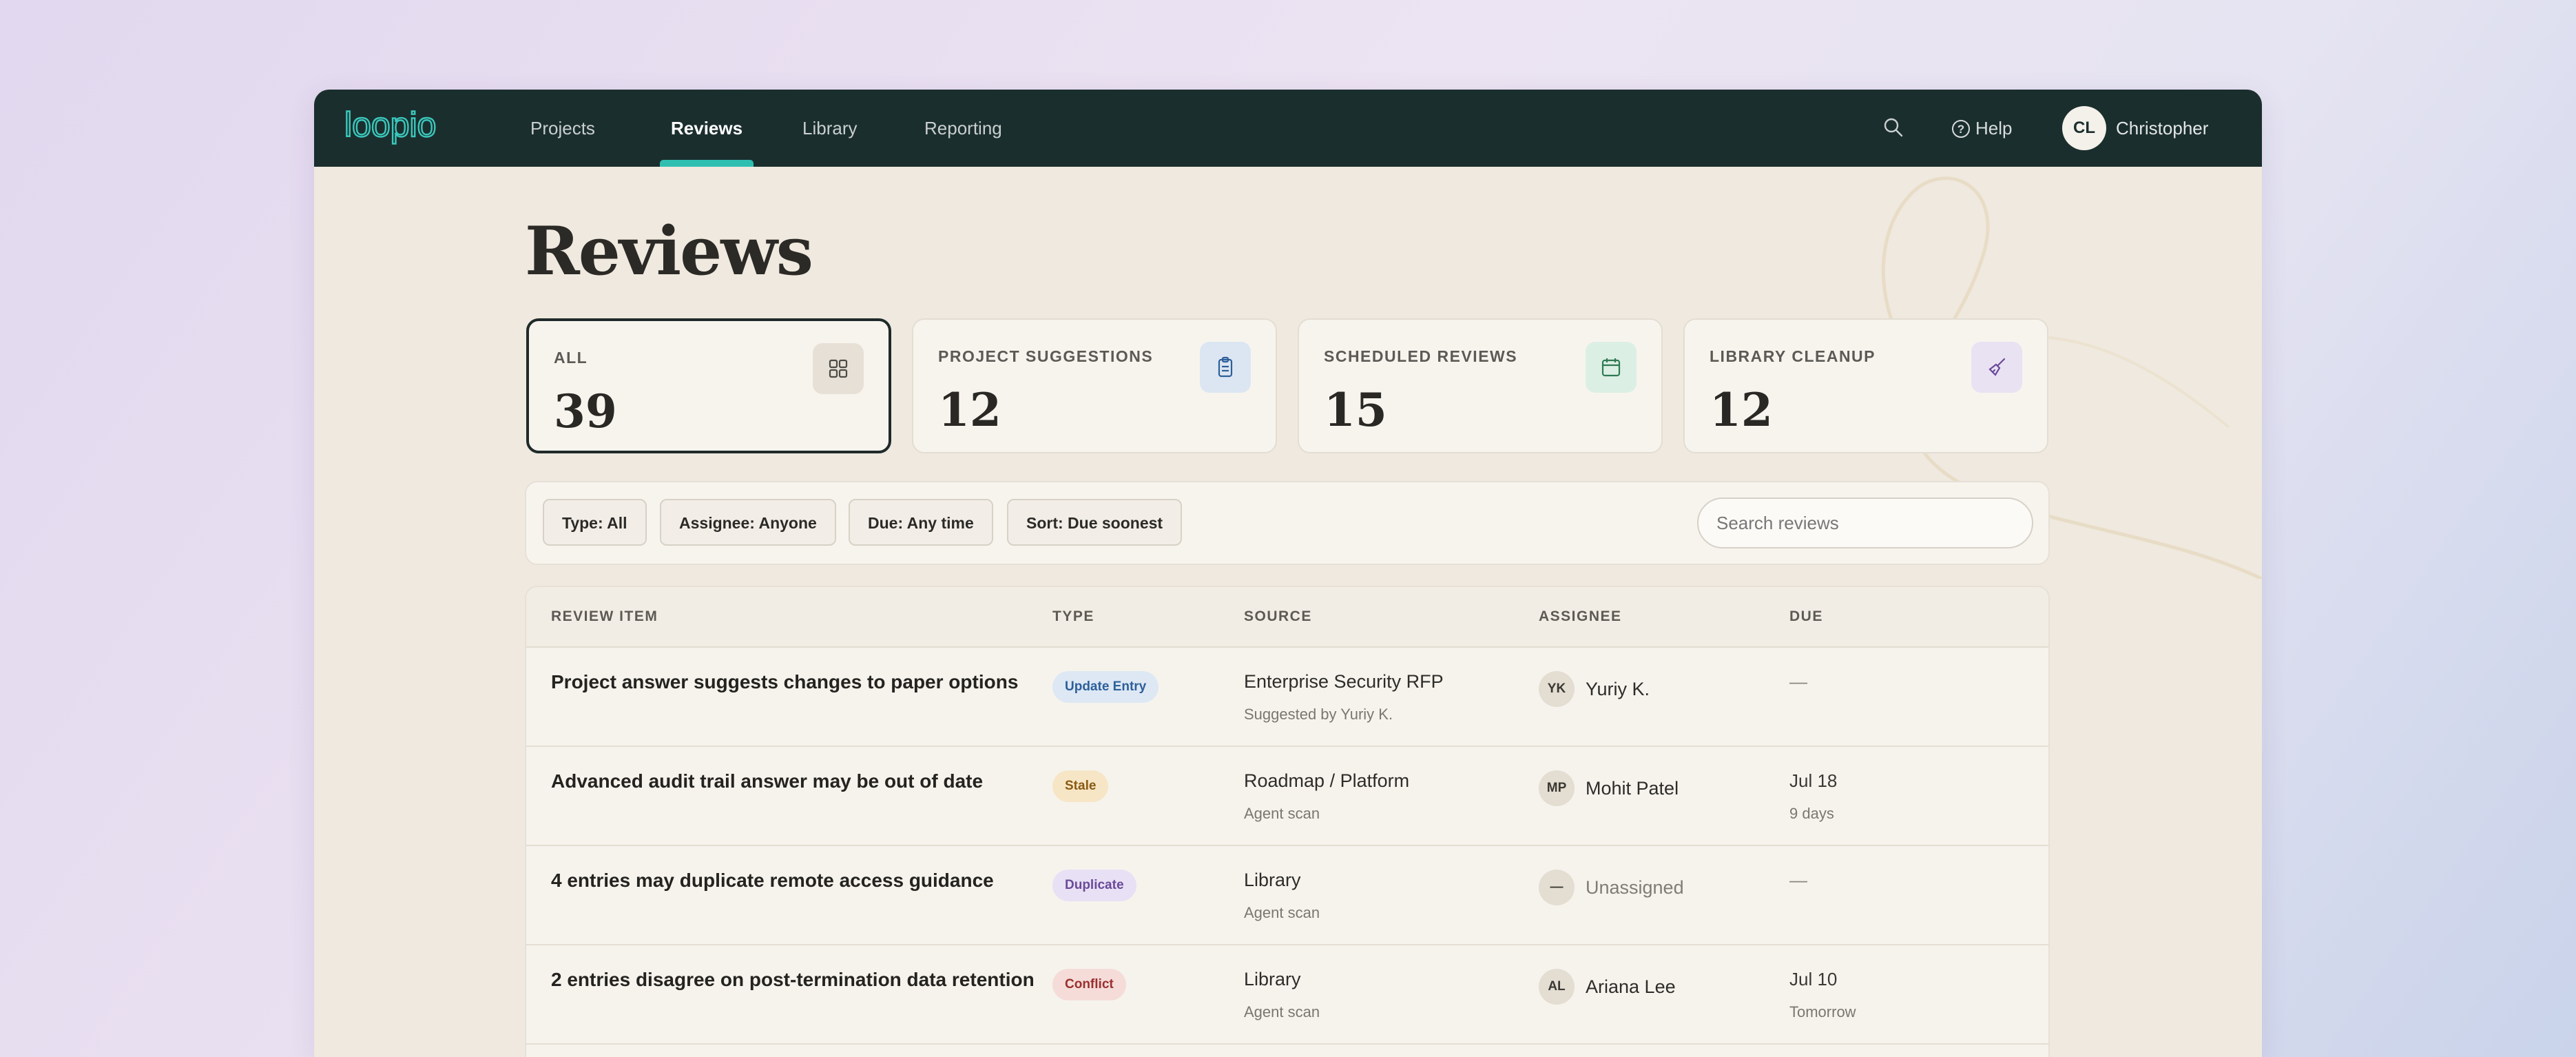  Describe the element at coordinates (1865, 386) in the screenshot. I see `stat-card-library-cleanup: LIBRARY CLEANUP 12` at that location.